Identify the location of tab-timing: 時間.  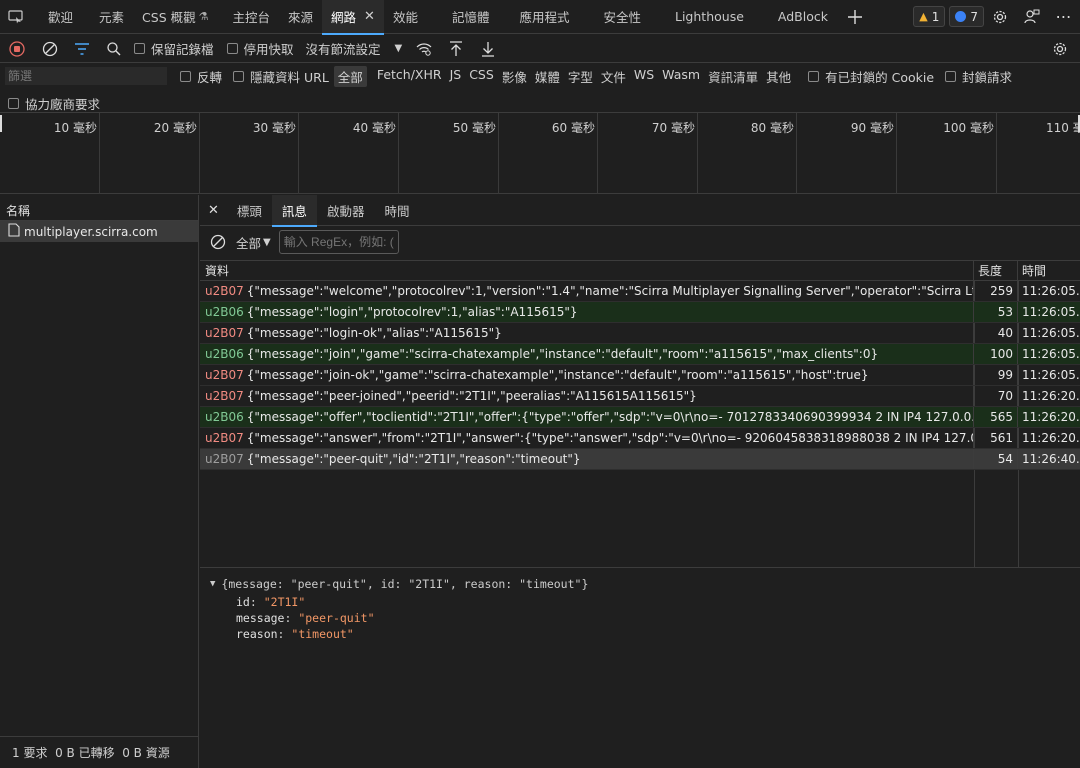
(396, 210).